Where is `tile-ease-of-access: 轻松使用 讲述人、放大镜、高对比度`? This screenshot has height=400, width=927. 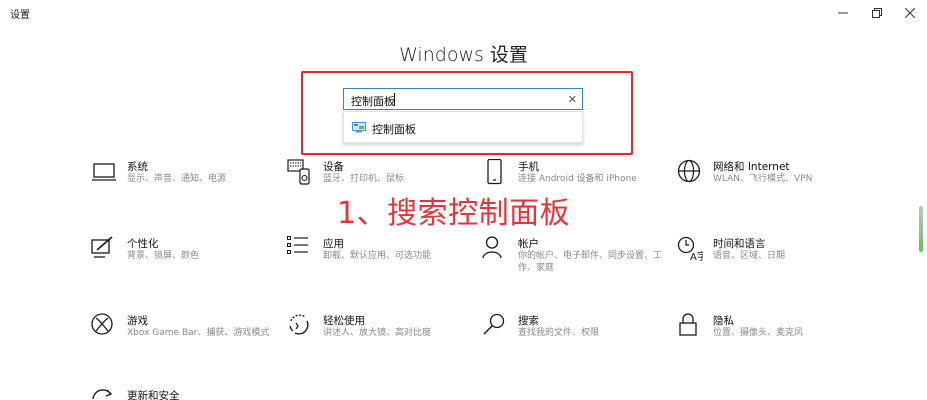
tile-ease-of-access: 轻松使用 讲述人、放大镜、高对比度 is located at coordinates (382, 338).